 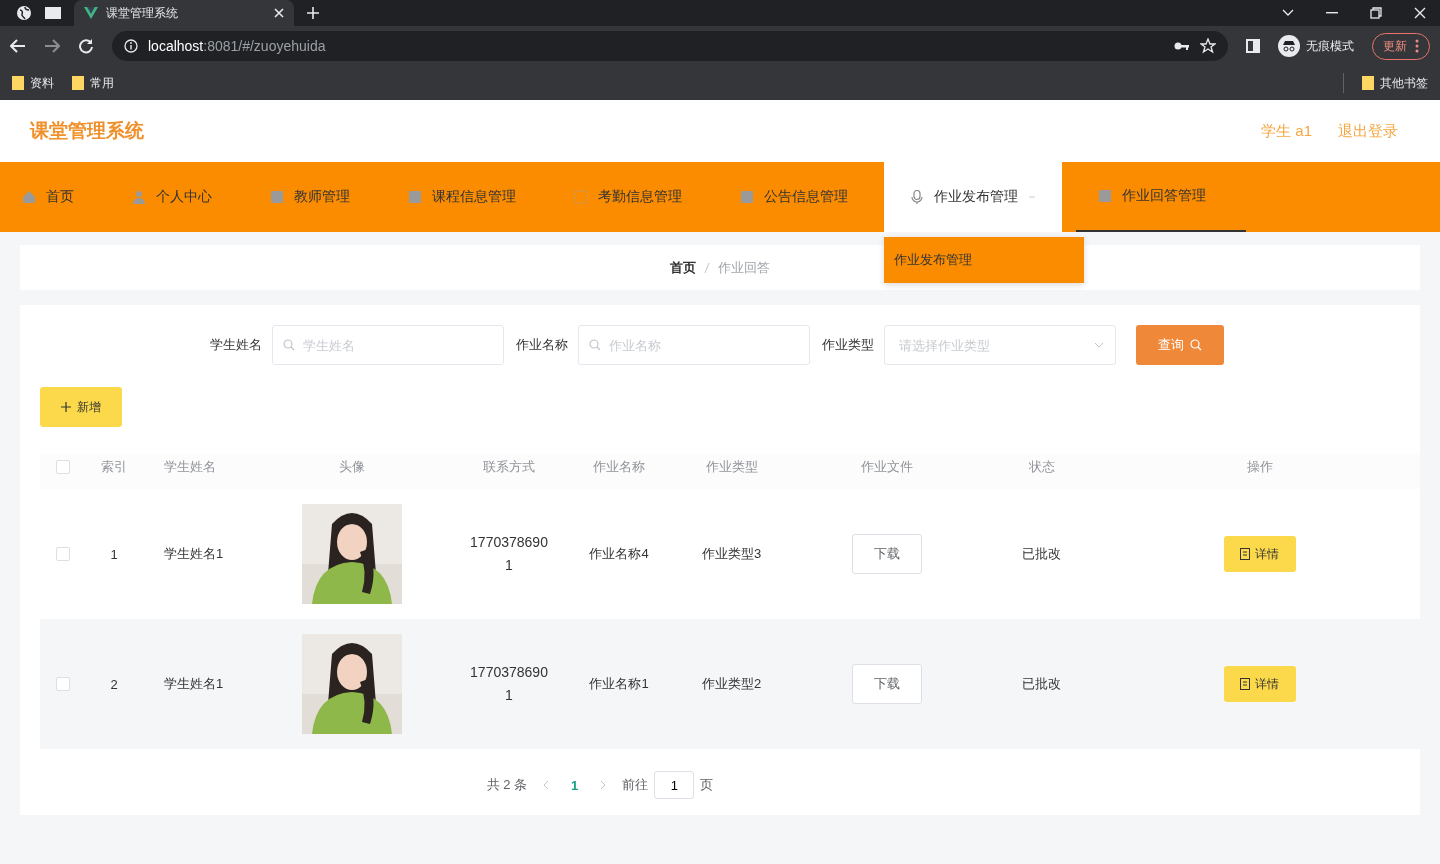 I want to click on separator-icon, so click(x=707, y=267).